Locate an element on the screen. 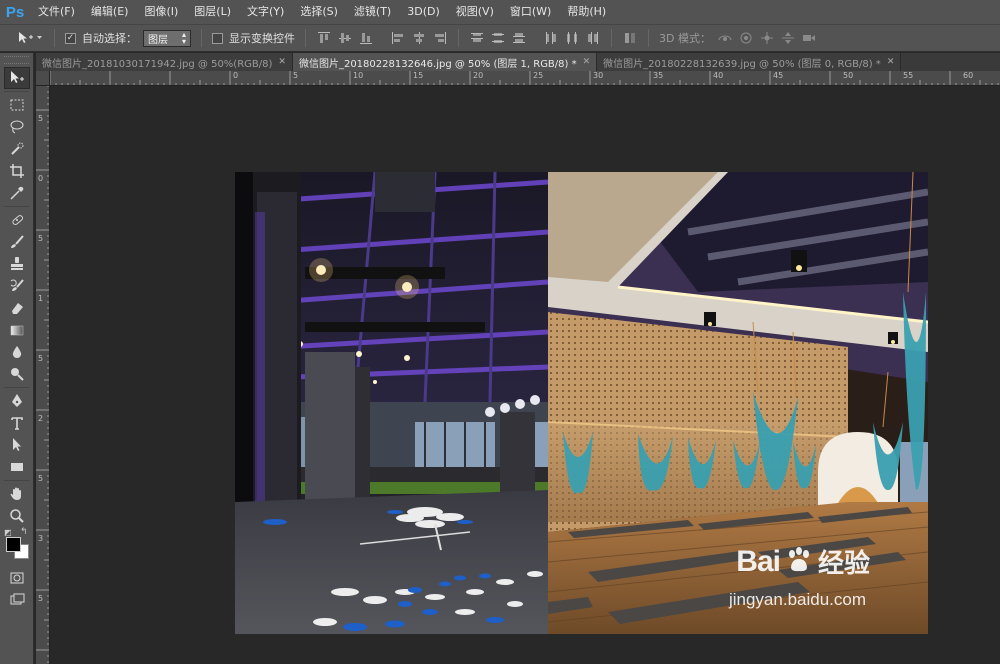 The width and height of the screenshot is (1000, 664). auto-select-dropdown: 图层 ▴ ▾ is located at coordinates (167, 38).